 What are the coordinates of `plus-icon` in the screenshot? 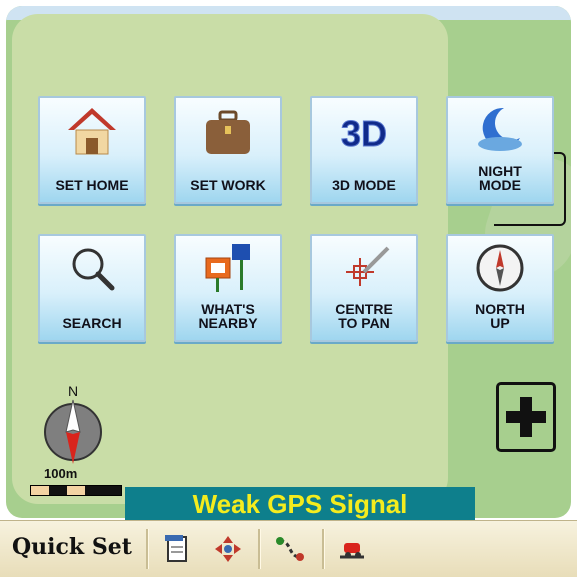 It's located at (526, 417).